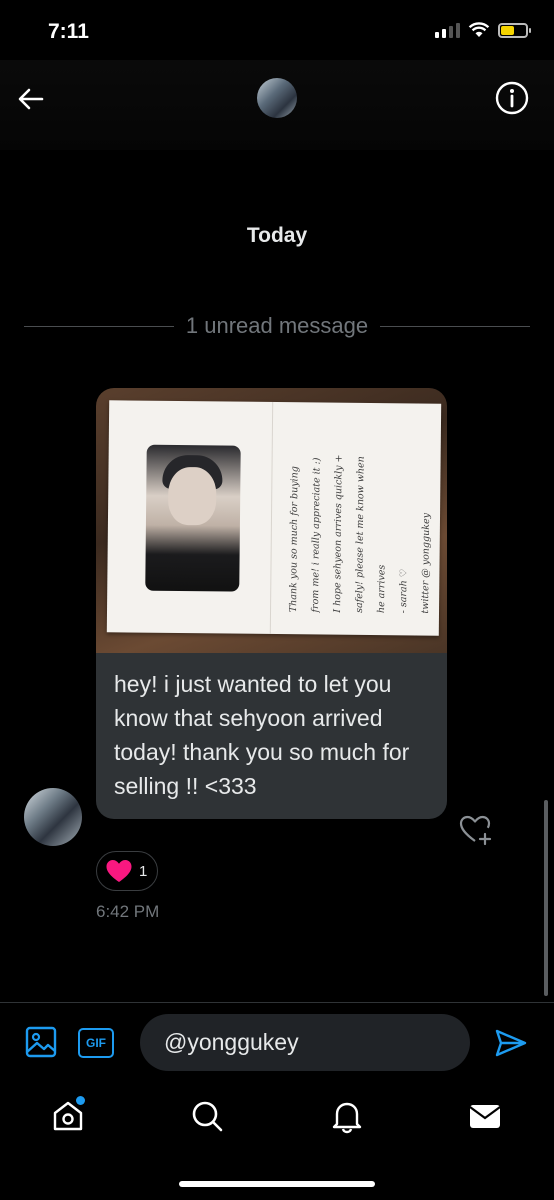 The height and width of the screenshot is (1200, 554). Describe the element at coordinates (455, 326) in the screenshot. I see `divider-line-right` at that location.